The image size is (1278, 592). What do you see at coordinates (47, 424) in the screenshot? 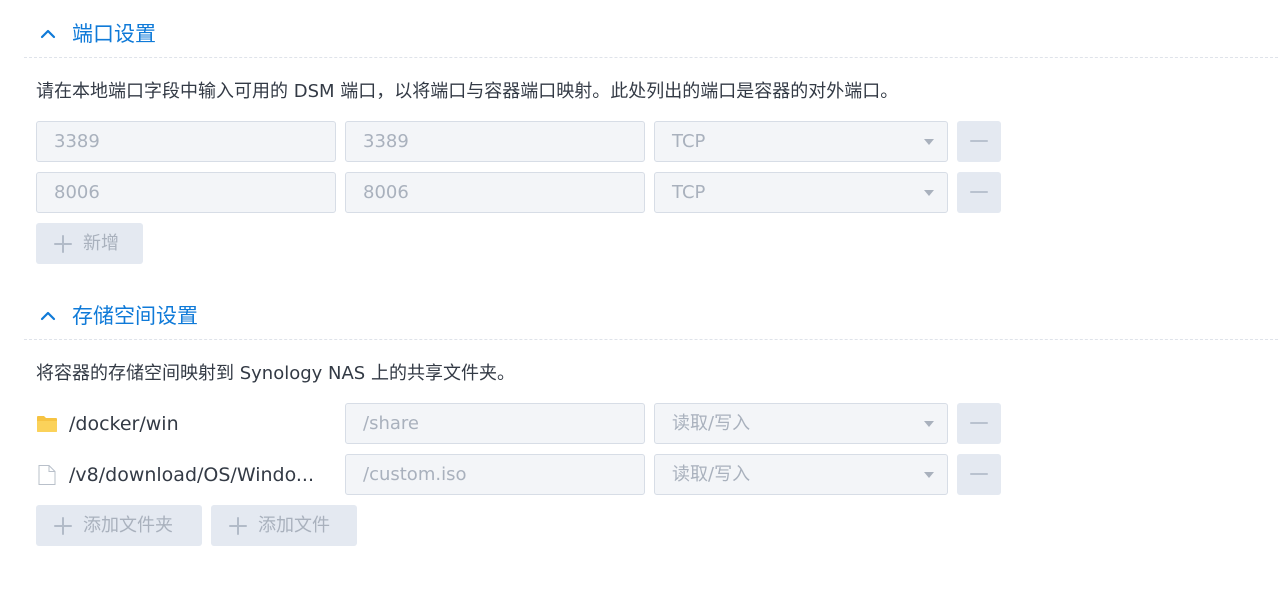
I see `folder-icon` at bounding box center [47, 424].